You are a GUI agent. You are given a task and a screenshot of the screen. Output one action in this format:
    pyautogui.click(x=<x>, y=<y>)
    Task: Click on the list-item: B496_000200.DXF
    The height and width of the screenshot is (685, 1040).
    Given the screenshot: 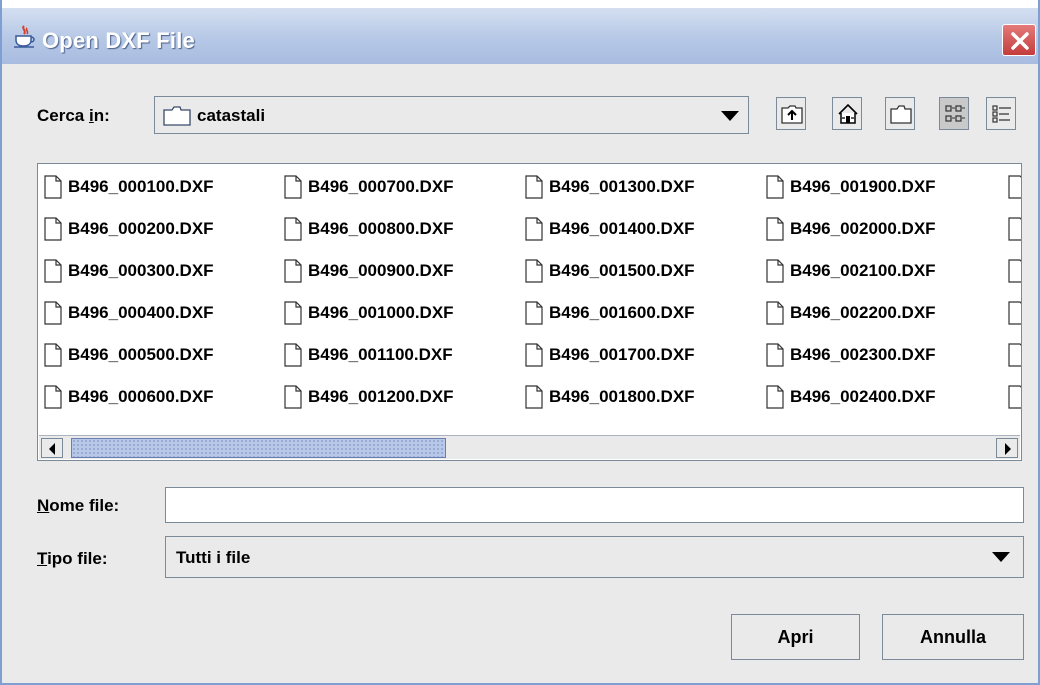 What is the action you would take?
    pyautogui.click(x=129, y=229)
    